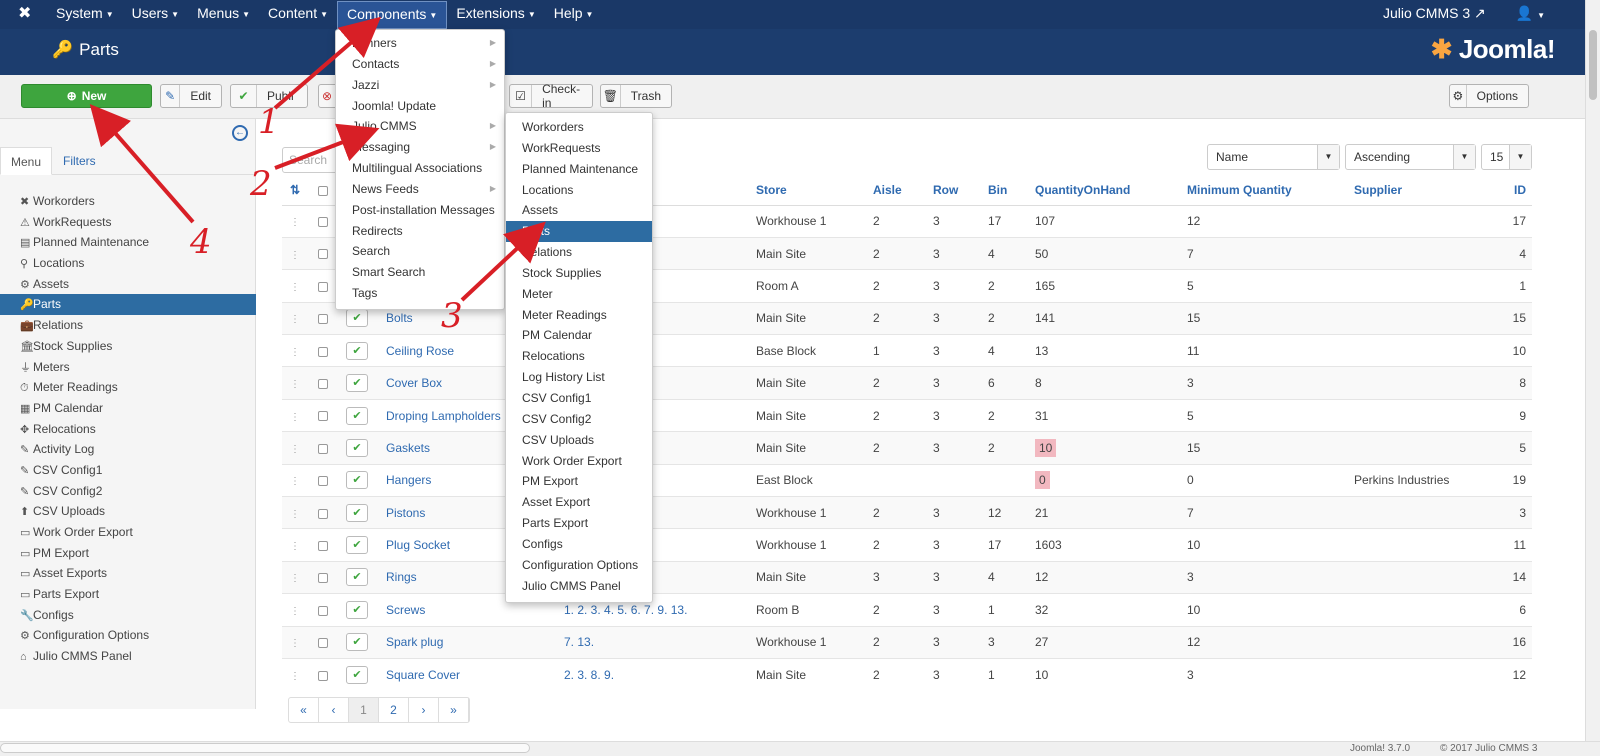 The image size is (1600, 756). I want to click on julio-submenu-item-meter-readings: Meter Readings, so click(579, 315).